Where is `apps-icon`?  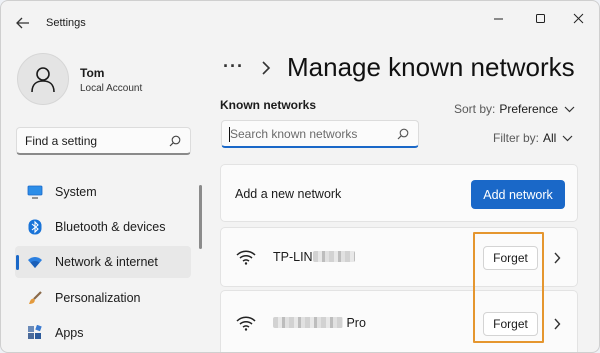
apps-icon is located at coordinates (35, 333).